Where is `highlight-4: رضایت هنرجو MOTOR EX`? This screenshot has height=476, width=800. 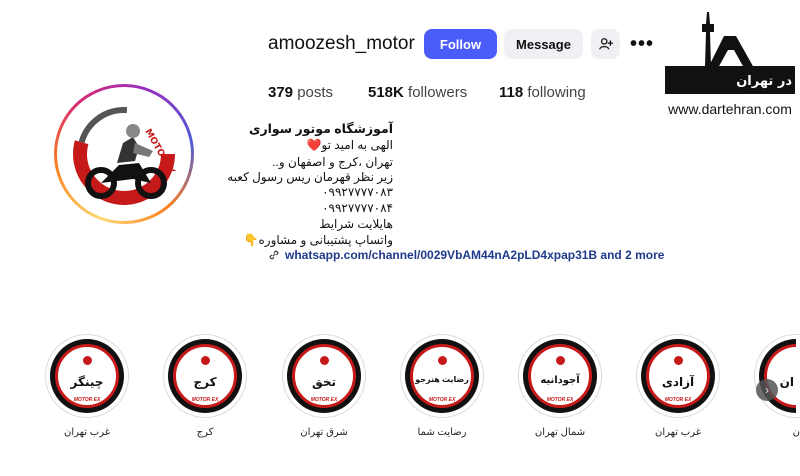 highlight-4: رضایت هنرجو MOTOR EX is located at coordinates (442, 376).